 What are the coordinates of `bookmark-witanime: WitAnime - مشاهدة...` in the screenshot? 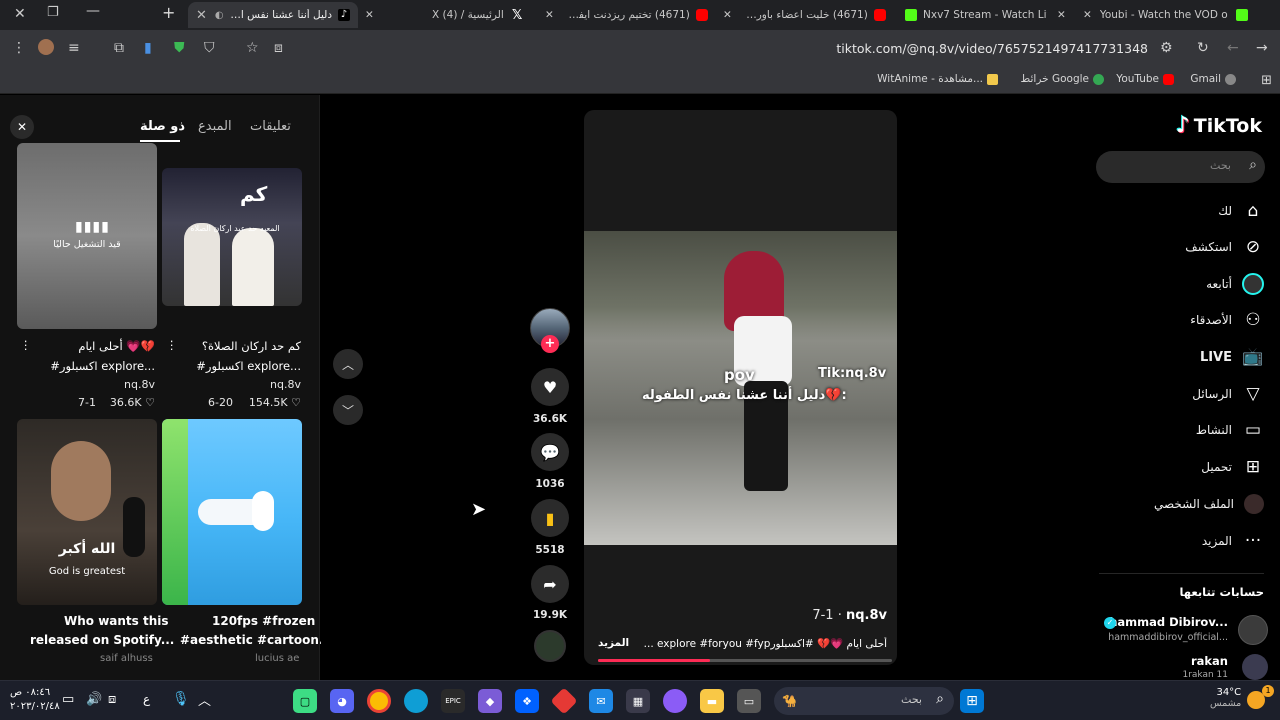 It's located at (937, 79).